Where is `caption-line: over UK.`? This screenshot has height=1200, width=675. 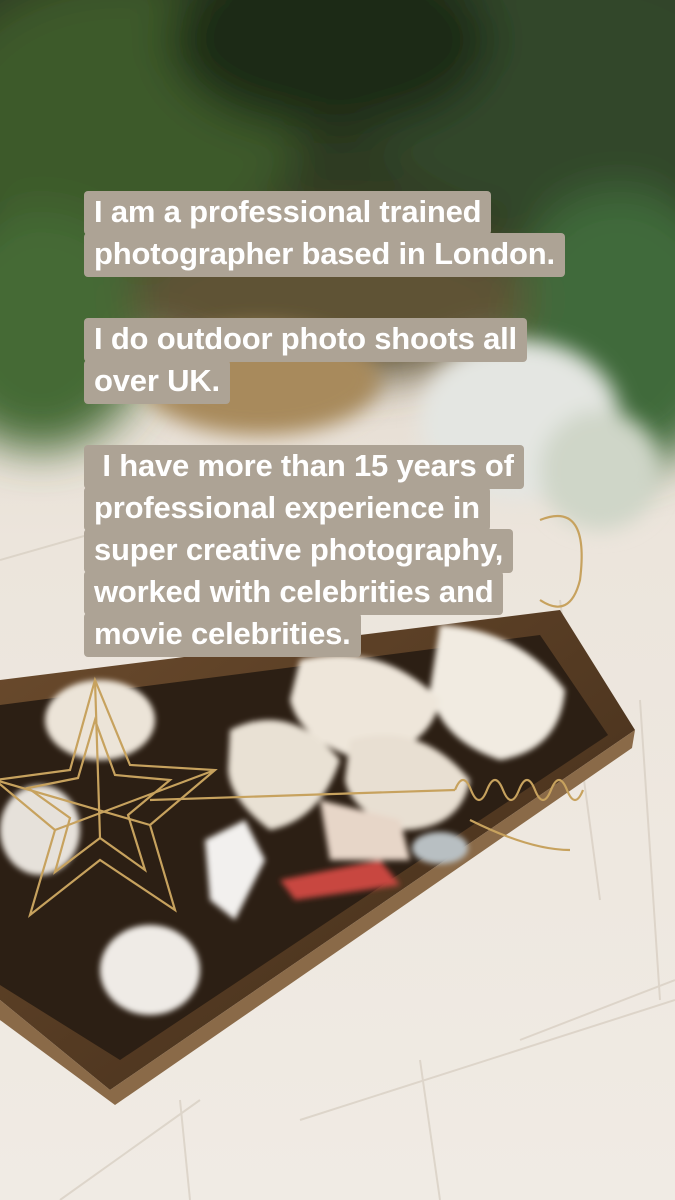 caption-line: over UK. is located at coordinates (157, 382).